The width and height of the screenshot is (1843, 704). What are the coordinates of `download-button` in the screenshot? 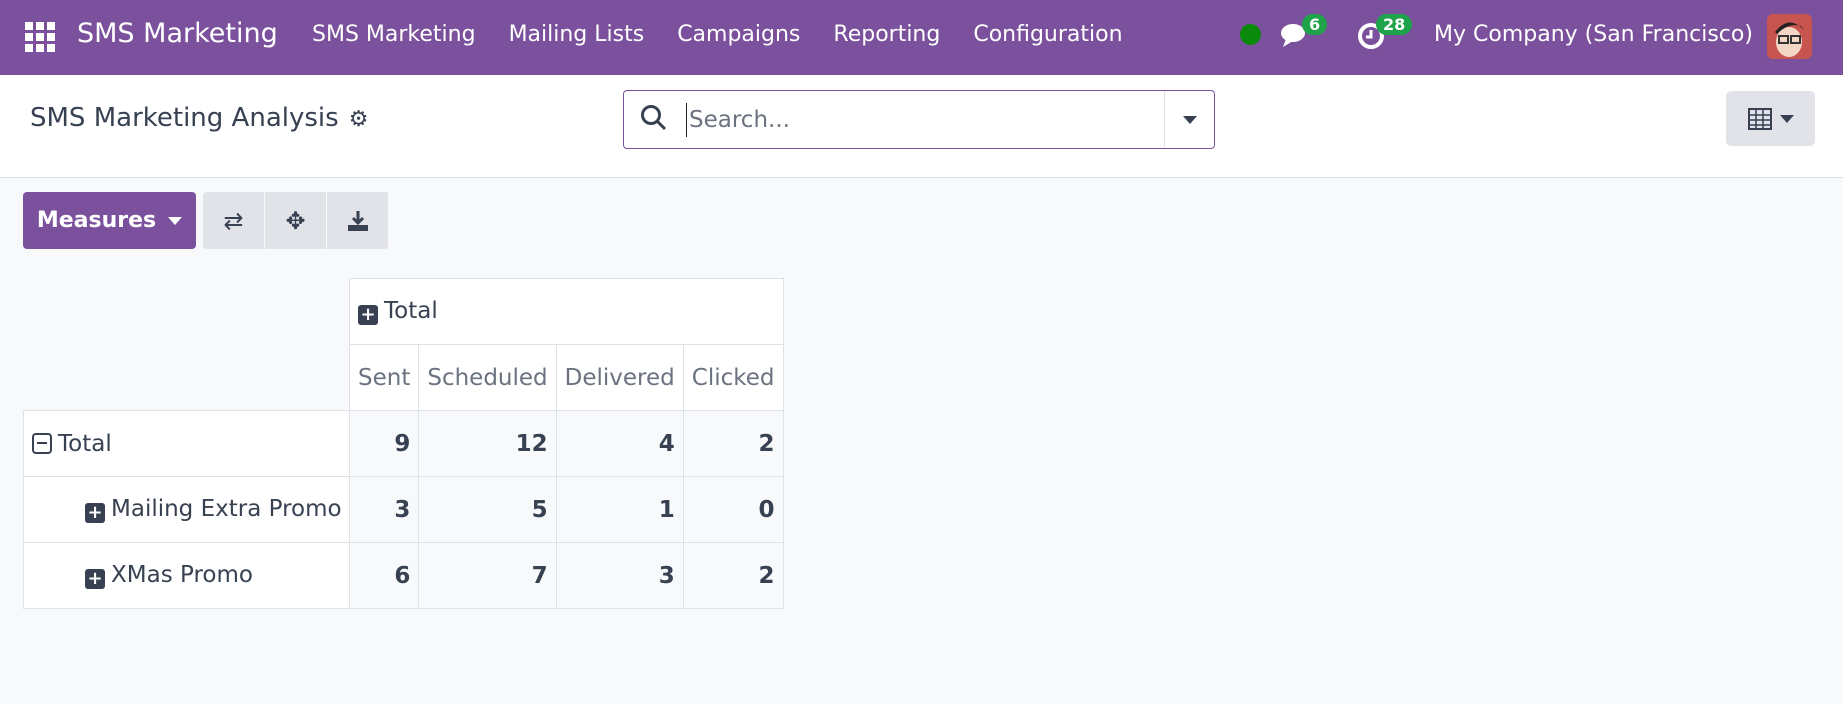 It's located at (358, 220).